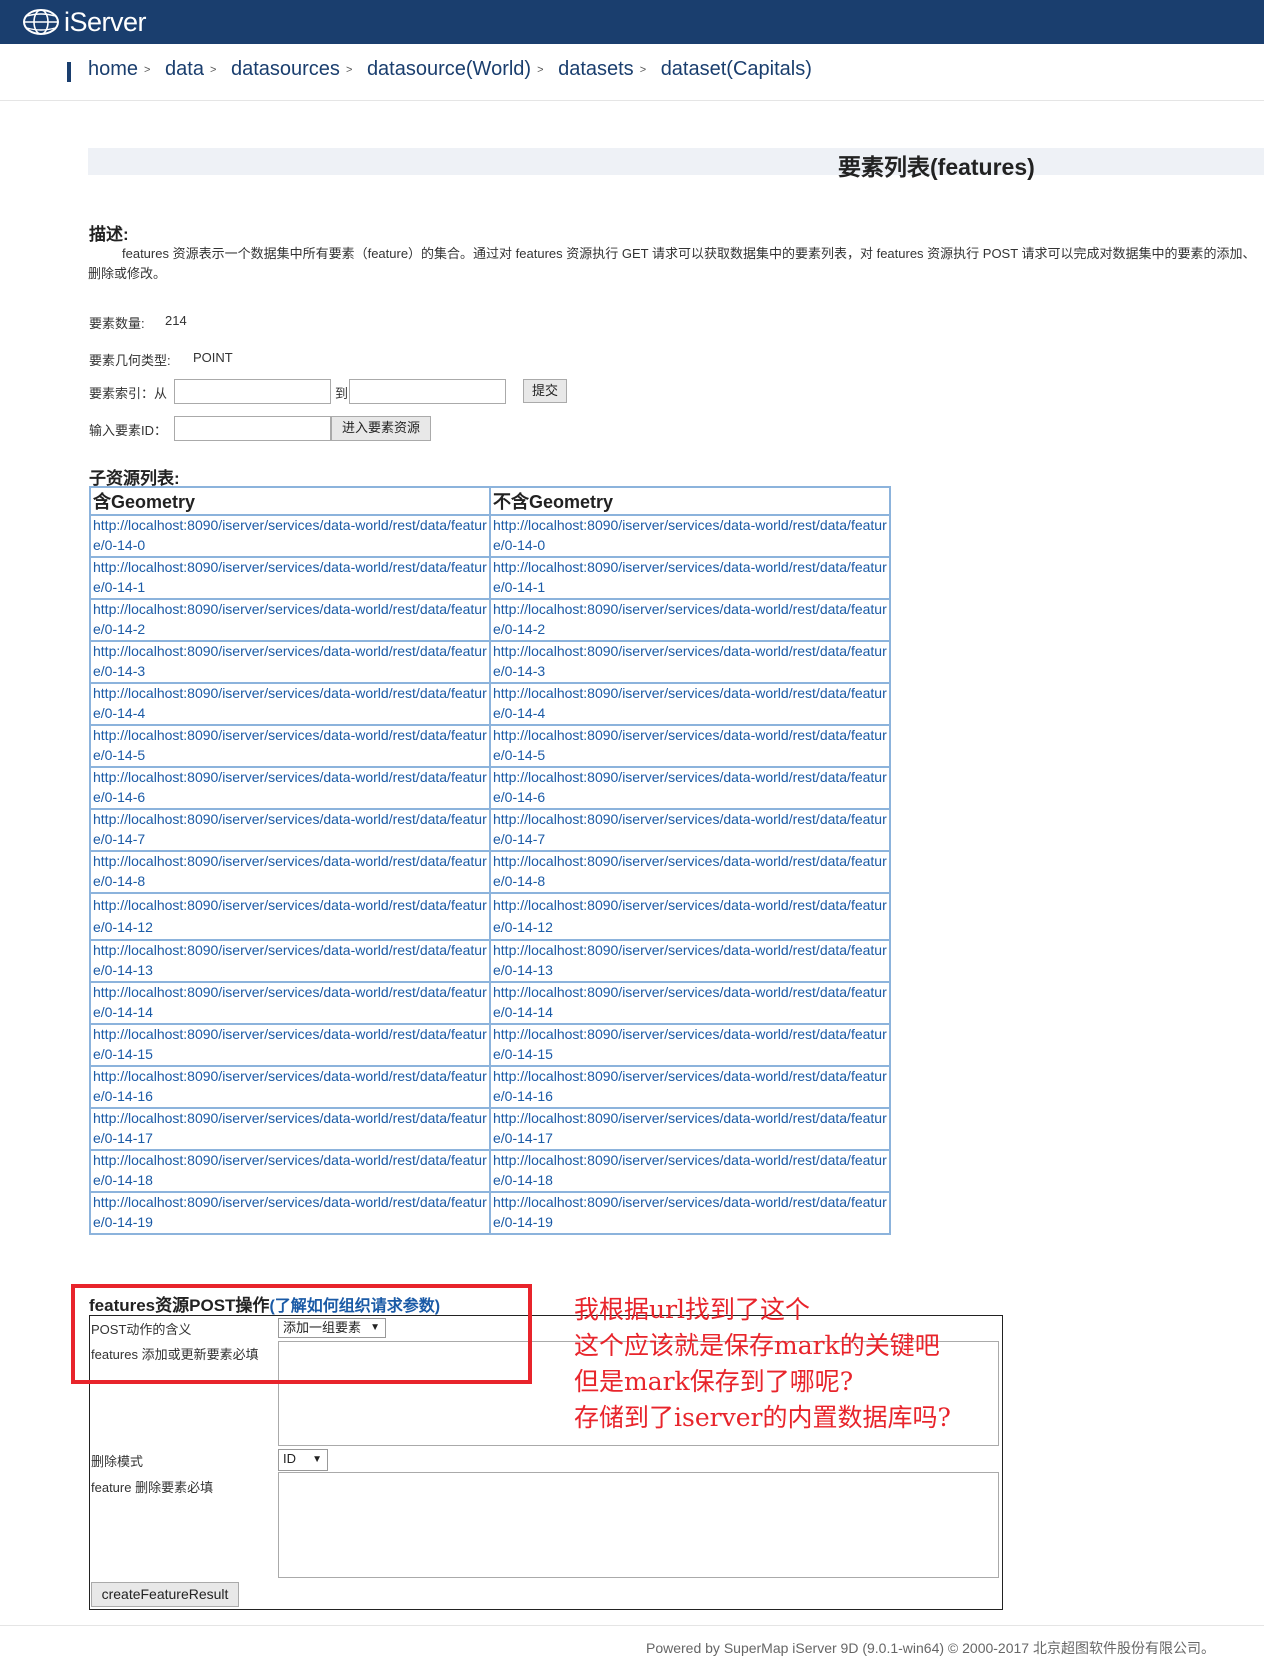 The height and width of the screenshot is (1672, 1264). What do you see at coordinates (165, 1594) in the screenshot?
I see `create-feature-result-button: createFeatureResult` at bounding box center [165, 1594].